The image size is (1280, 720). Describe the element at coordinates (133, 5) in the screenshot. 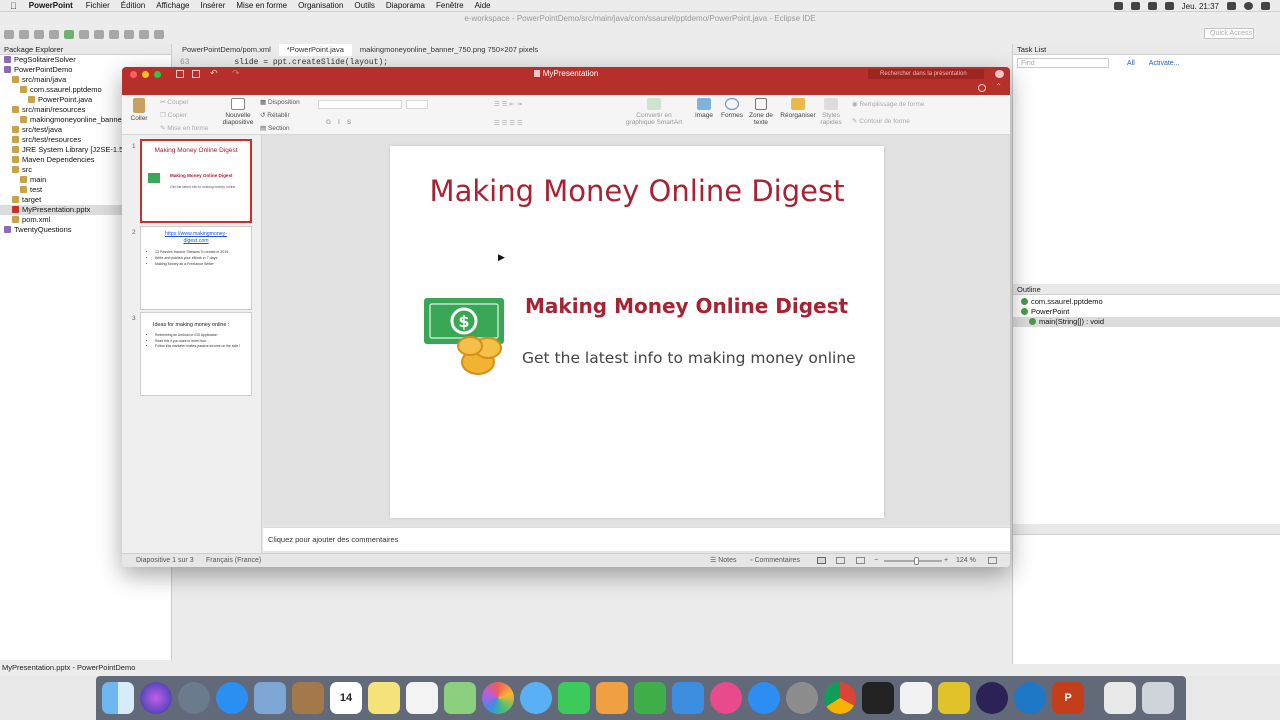

I see `menu-edition: Édition` at that location.